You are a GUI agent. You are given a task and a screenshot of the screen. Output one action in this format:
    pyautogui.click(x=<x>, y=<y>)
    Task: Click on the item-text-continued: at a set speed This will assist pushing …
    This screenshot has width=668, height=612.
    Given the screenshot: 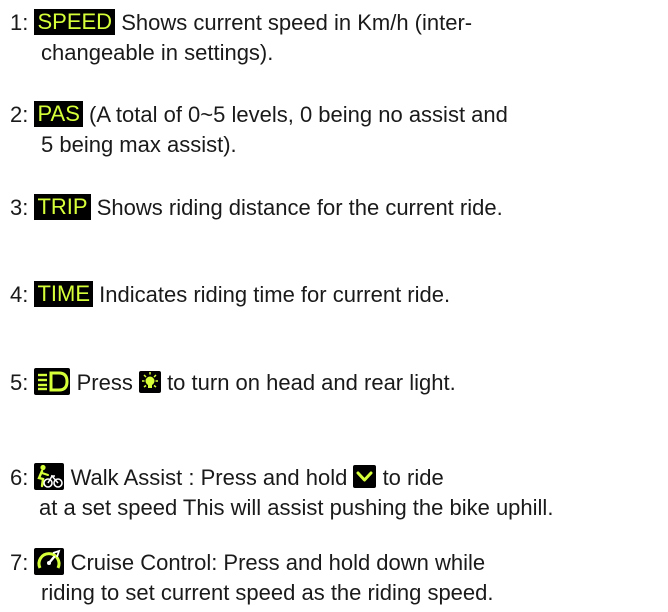 What is the action you would take?
    pyautogui.click(x=296, y=507)
    